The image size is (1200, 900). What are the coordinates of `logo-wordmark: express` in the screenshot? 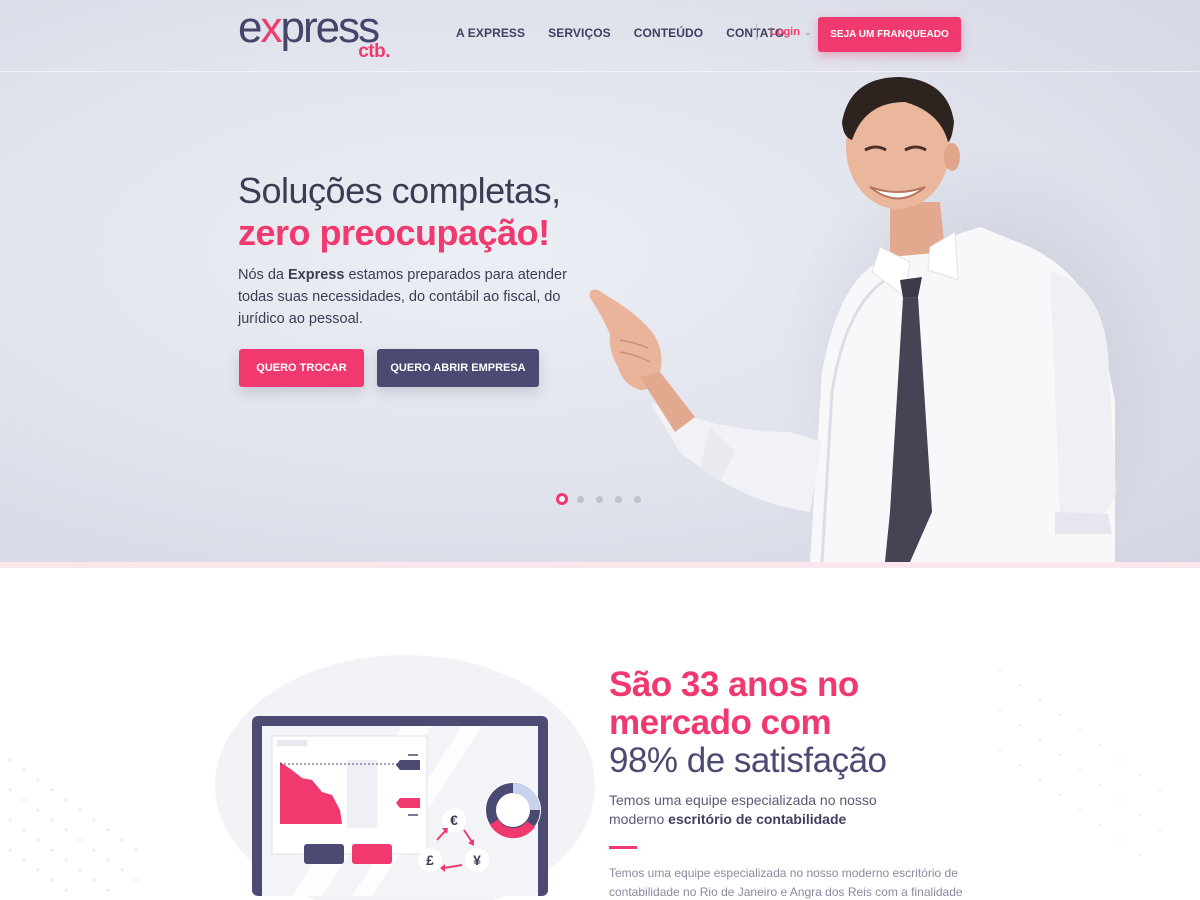 It's located at (309, 27).